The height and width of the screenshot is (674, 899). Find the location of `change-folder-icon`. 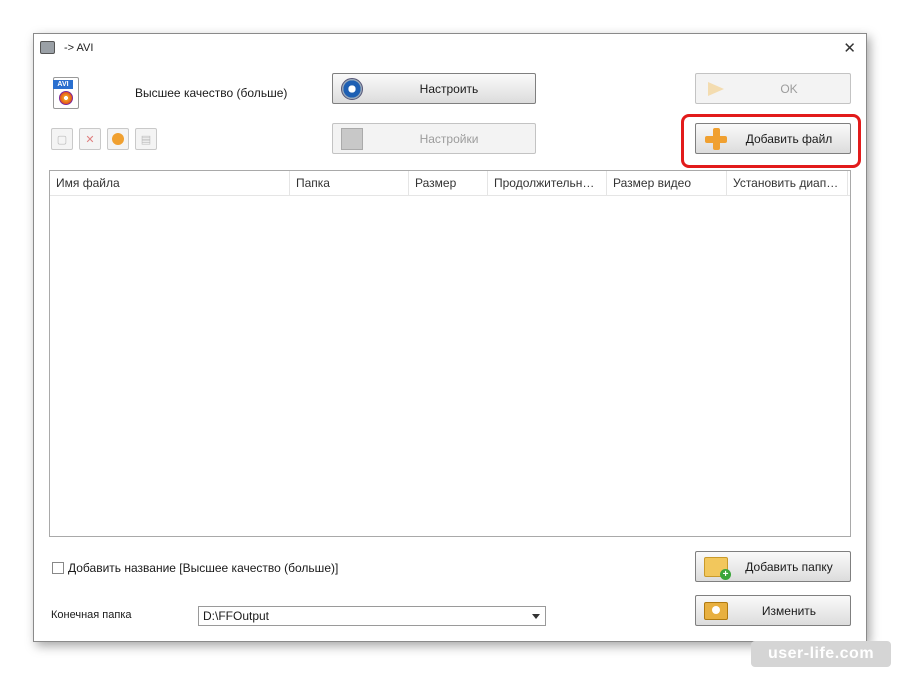

change-folder-icon is located at coordinates (716, 610).